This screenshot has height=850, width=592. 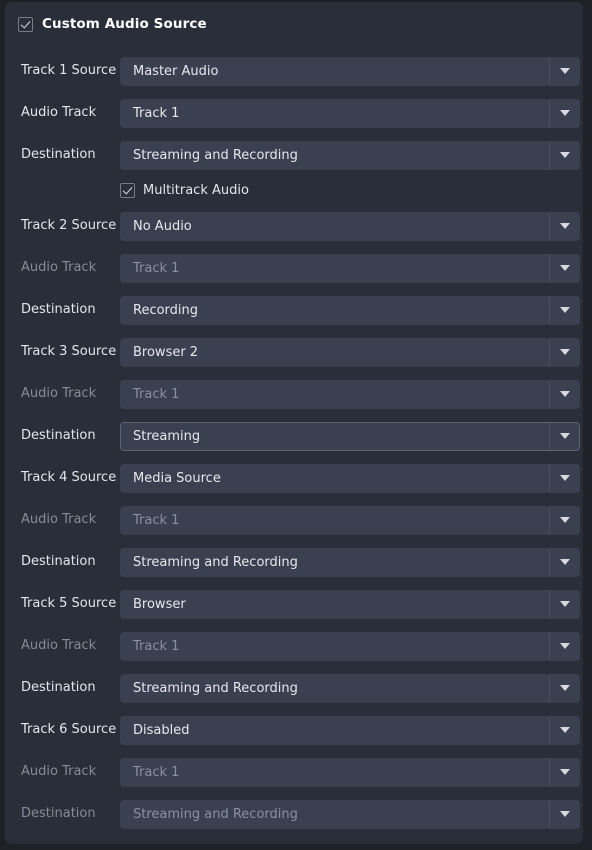 What do you see at coordinates (161, 730) in the screenshot?
I see `dropdown-value: Disabled` at bounding box center [161, 730].